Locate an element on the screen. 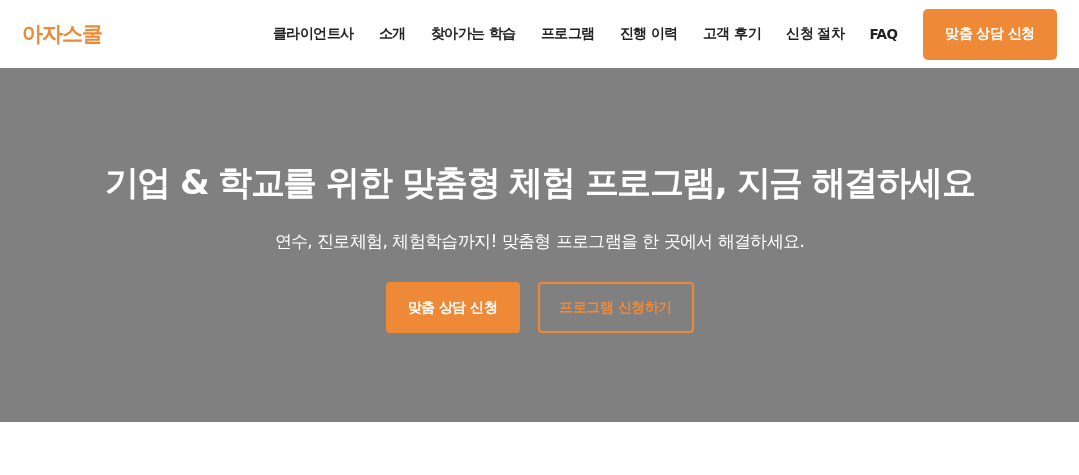  nav-link: 찾아가는 학습 is located at coordinates (473, 34).